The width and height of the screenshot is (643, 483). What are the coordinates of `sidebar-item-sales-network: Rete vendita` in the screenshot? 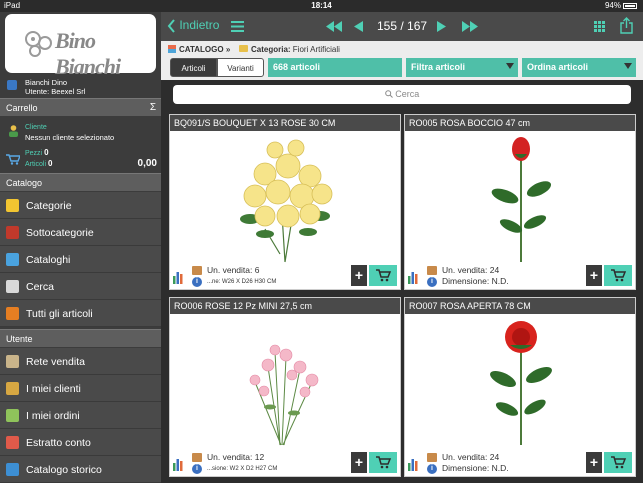 It's located at (80, 361).